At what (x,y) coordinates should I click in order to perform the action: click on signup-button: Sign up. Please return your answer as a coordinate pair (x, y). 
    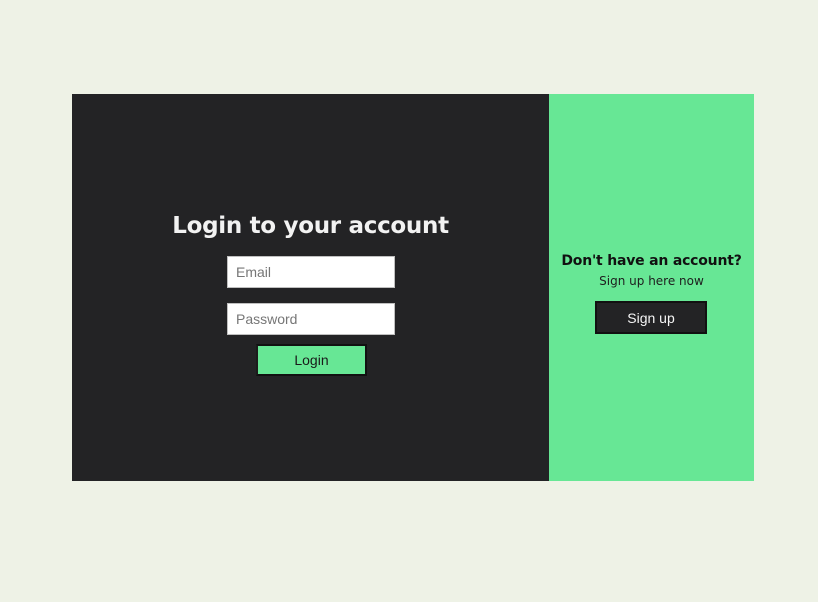
    Looking at the image, I should click on (651, 317).